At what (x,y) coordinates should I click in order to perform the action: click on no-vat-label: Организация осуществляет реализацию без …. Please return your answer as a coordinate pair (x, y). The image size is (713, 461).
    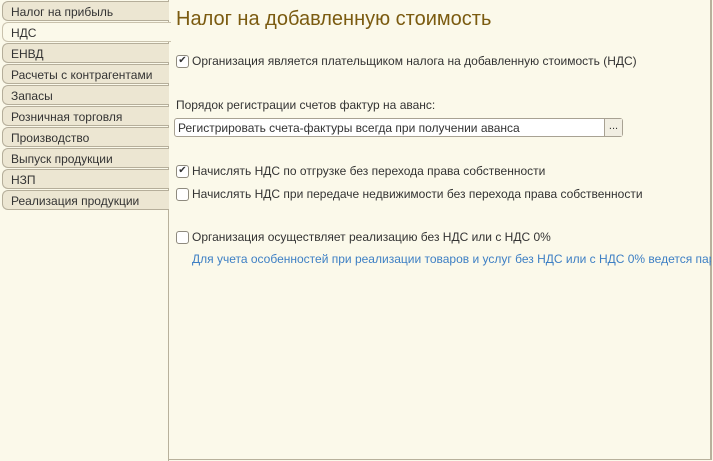
    Looking at the image, I should click on (371, 237).